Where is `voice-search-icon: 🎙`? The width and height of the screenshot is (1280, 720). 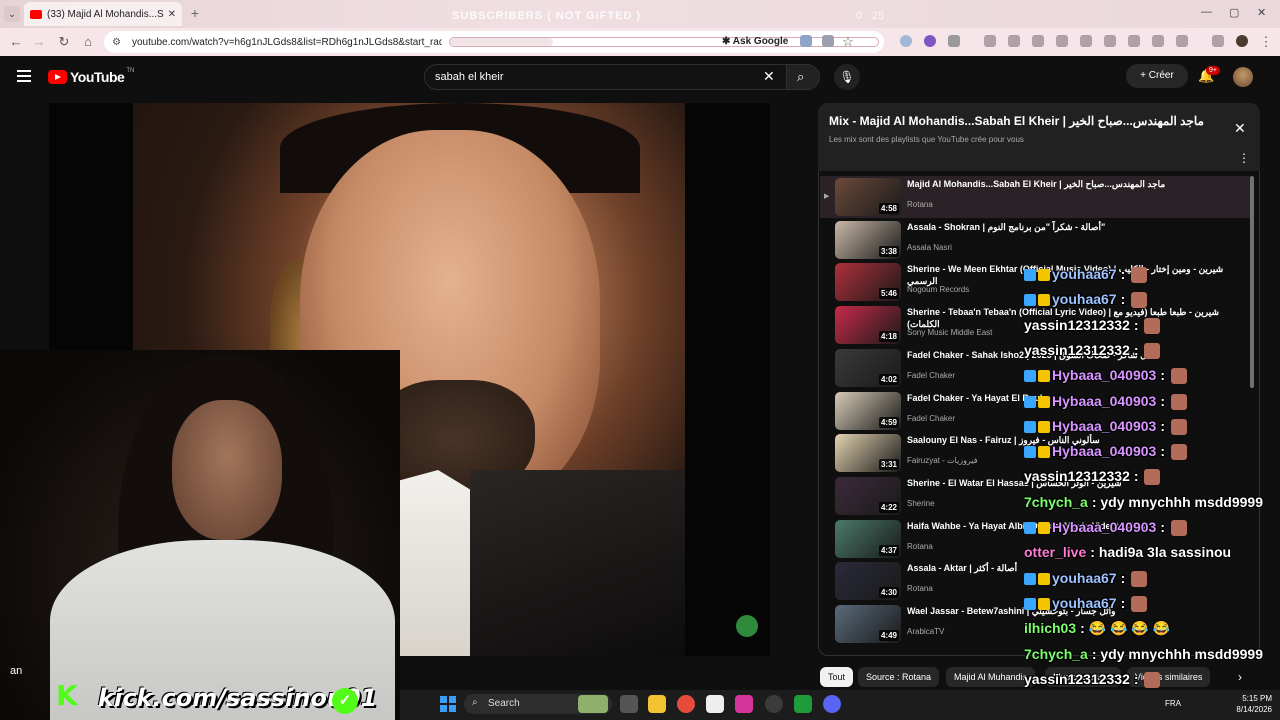
voice-search-icon: 🎙 is located at coordinates (847, 77).